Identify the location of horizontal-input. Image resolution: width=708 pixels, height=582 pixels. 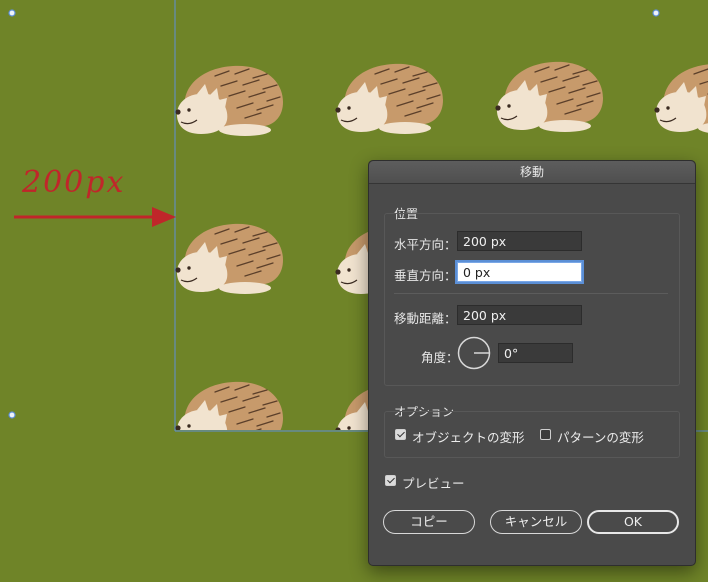
(519, 241).